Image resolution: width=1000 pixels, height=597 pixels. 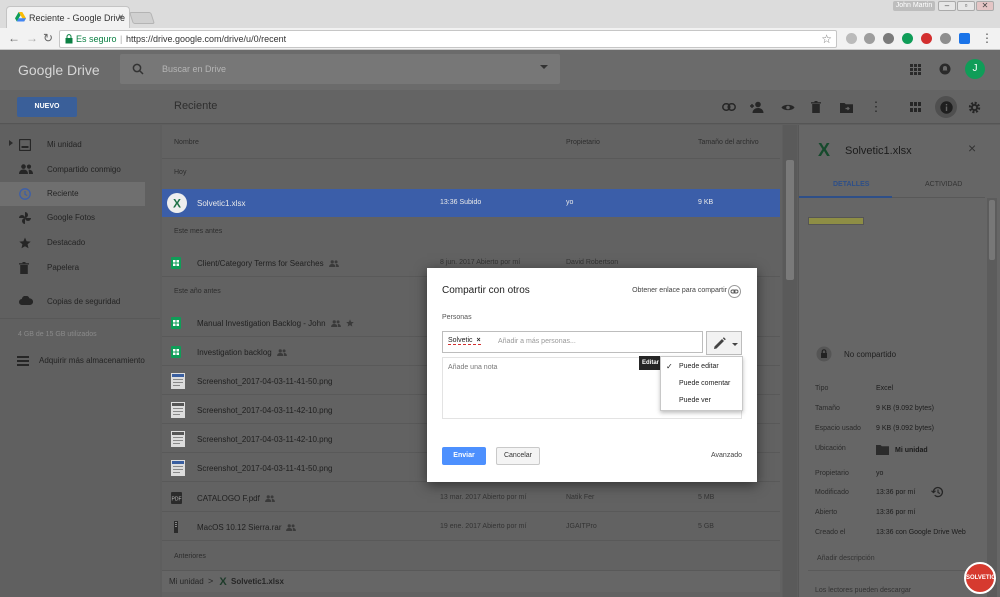 What do you see at coordinates (975, 69) in the screenshot?
I see `avatar: J` at bounding box center [975, 69].